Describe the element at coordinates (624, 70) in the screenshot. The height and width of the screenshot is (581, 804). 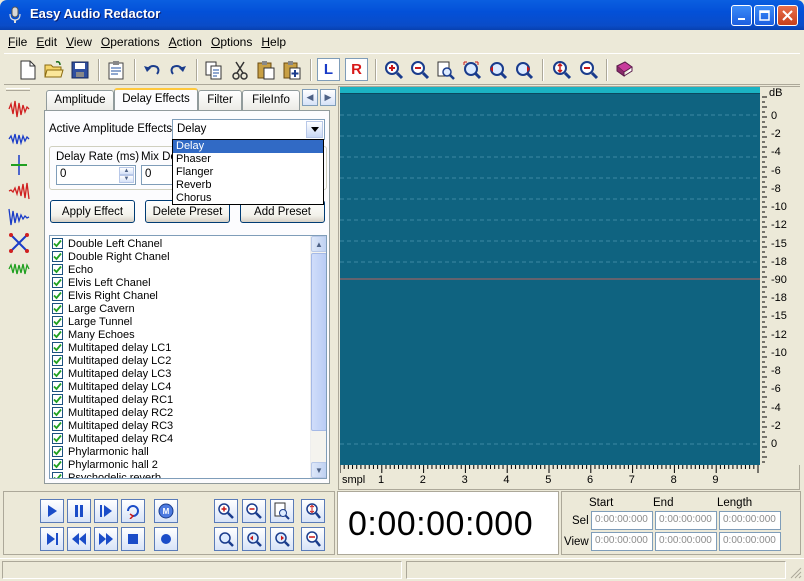
I see `help-button` at that location.